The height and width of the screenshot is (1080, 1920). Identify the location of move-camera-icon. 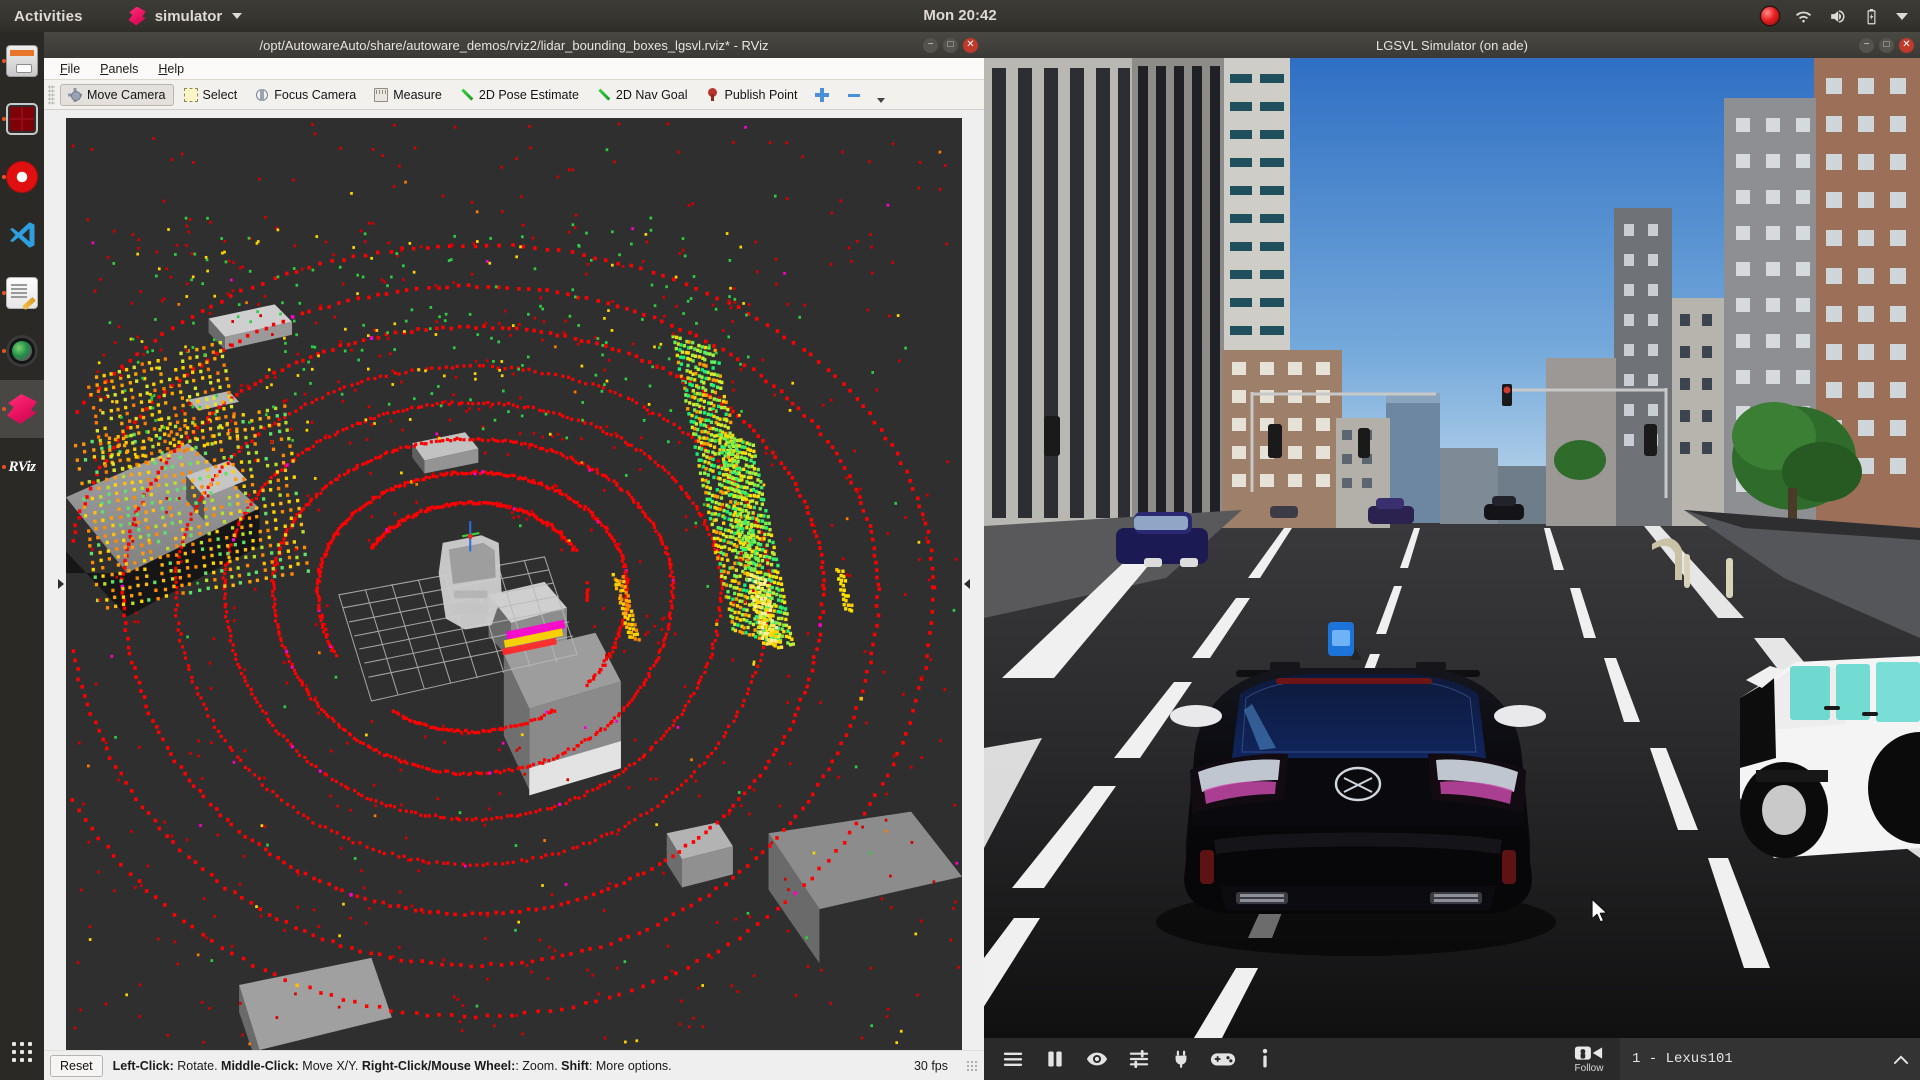
(75, 94).